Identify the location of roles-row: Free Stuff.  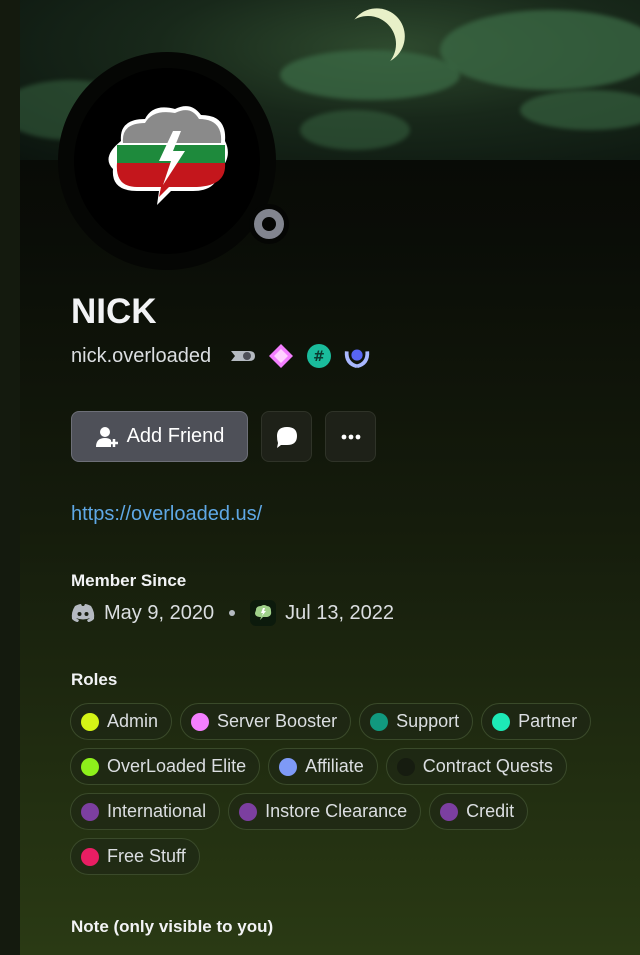
(350, 856).